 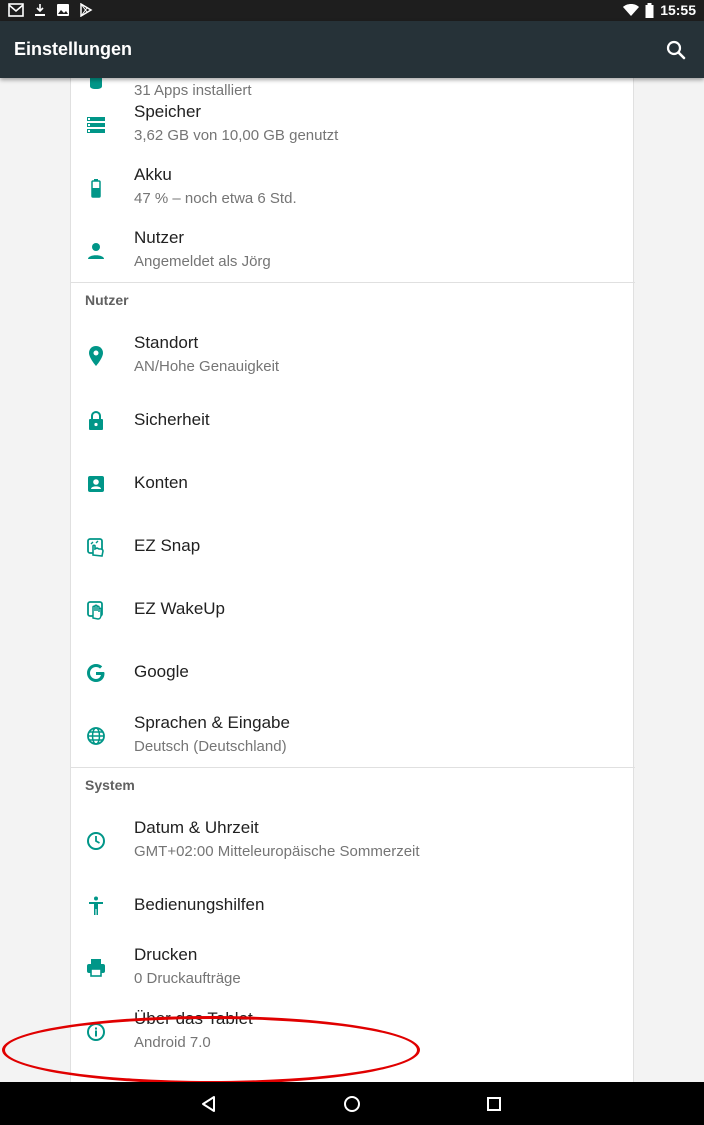 I want to click on settings-item-subtitle: GMT+02:00 Mitteleuropäische Sommerzeit, so click(x=277, y=851).